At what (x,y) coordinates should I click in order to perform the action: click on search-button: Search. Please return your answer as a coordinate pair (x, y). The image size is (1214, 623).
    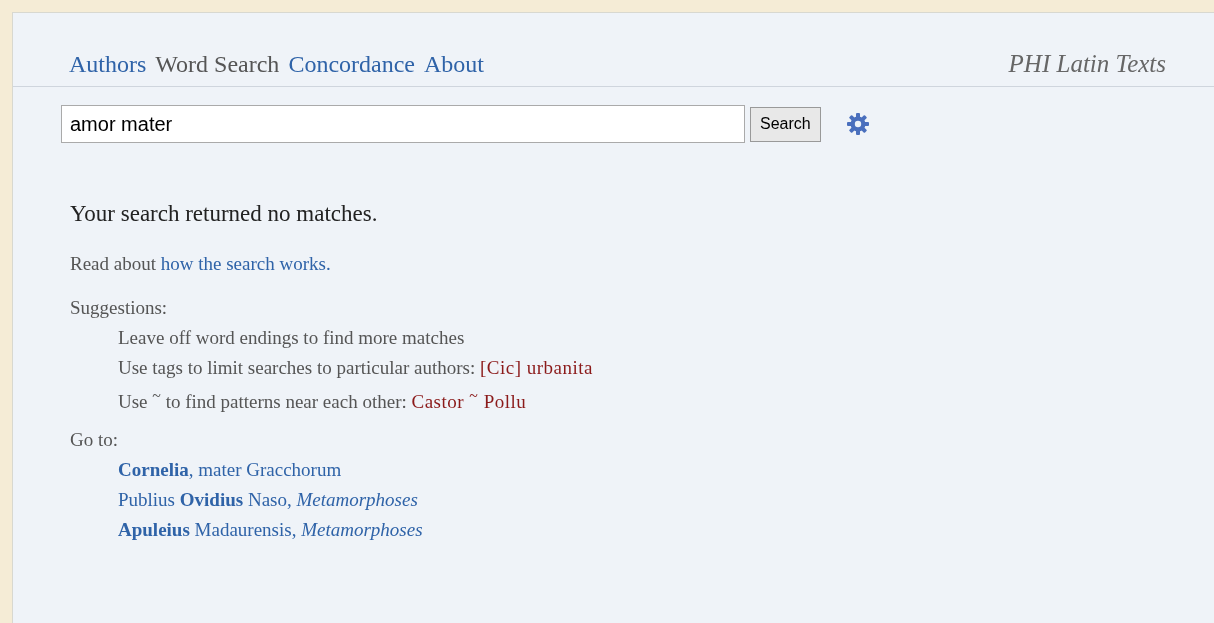
    Looking at the image, I should click on (785, 124).